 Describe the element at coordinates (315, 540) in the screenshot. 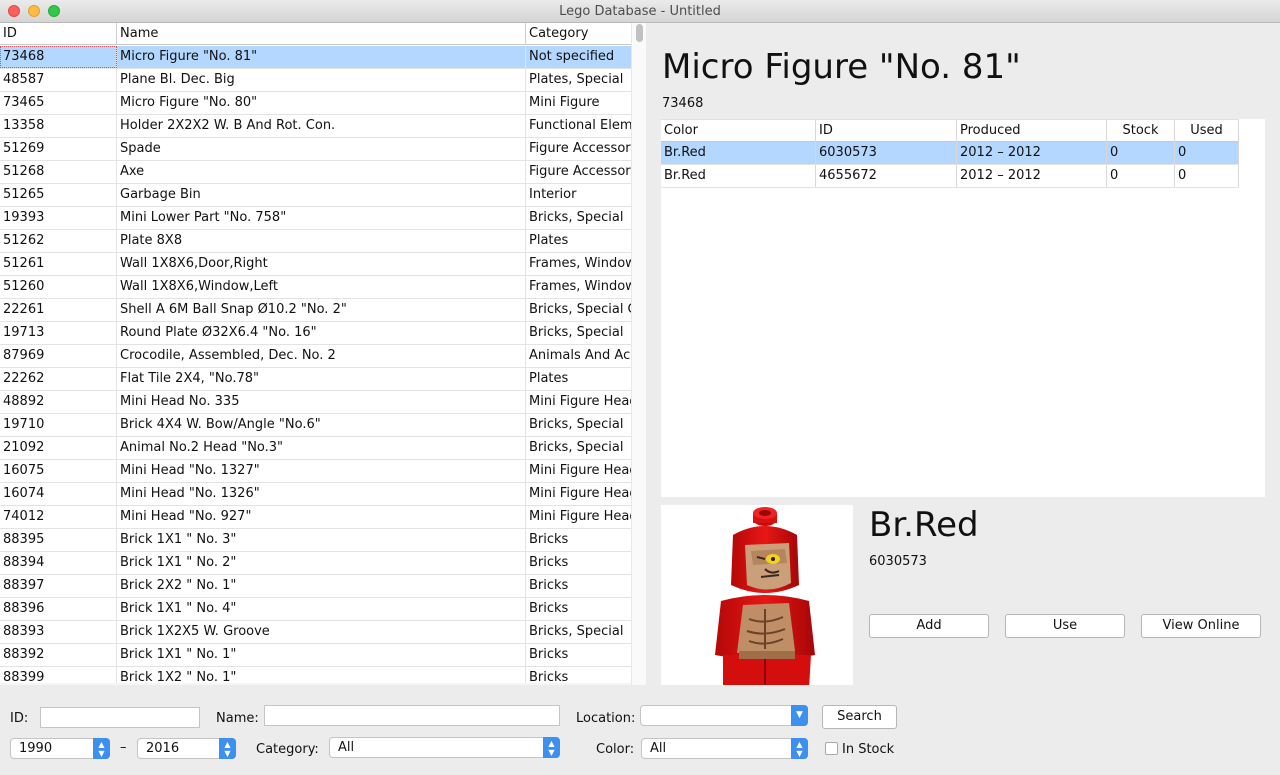

I see `table-row: 88395 Brick 1X1 " No. 3" Bricks` at that location.